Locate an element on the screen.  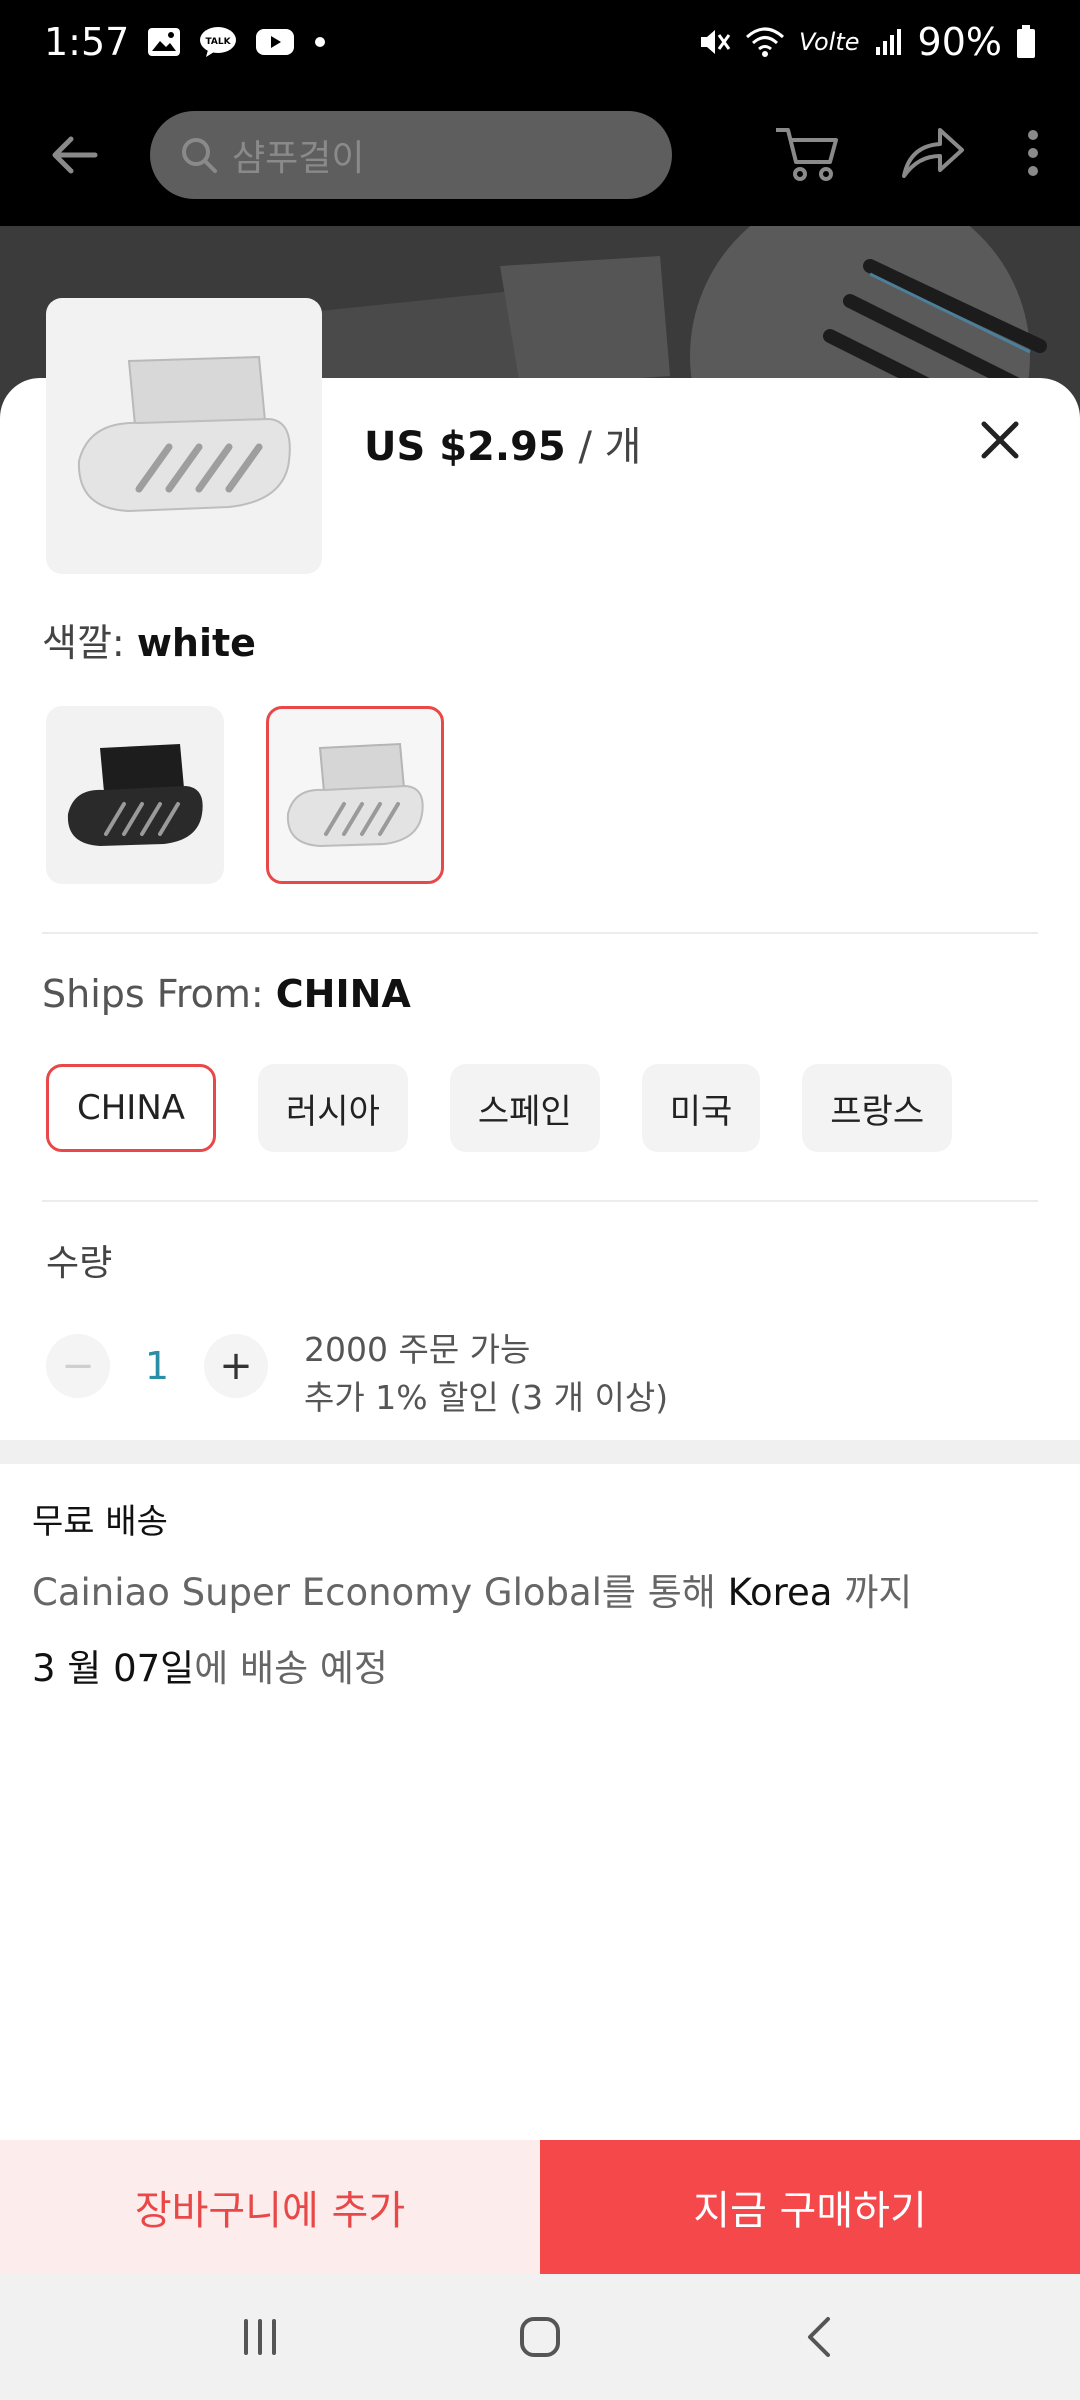
ships-from-label-text: Ships From: is located at coordinates (159, 994).